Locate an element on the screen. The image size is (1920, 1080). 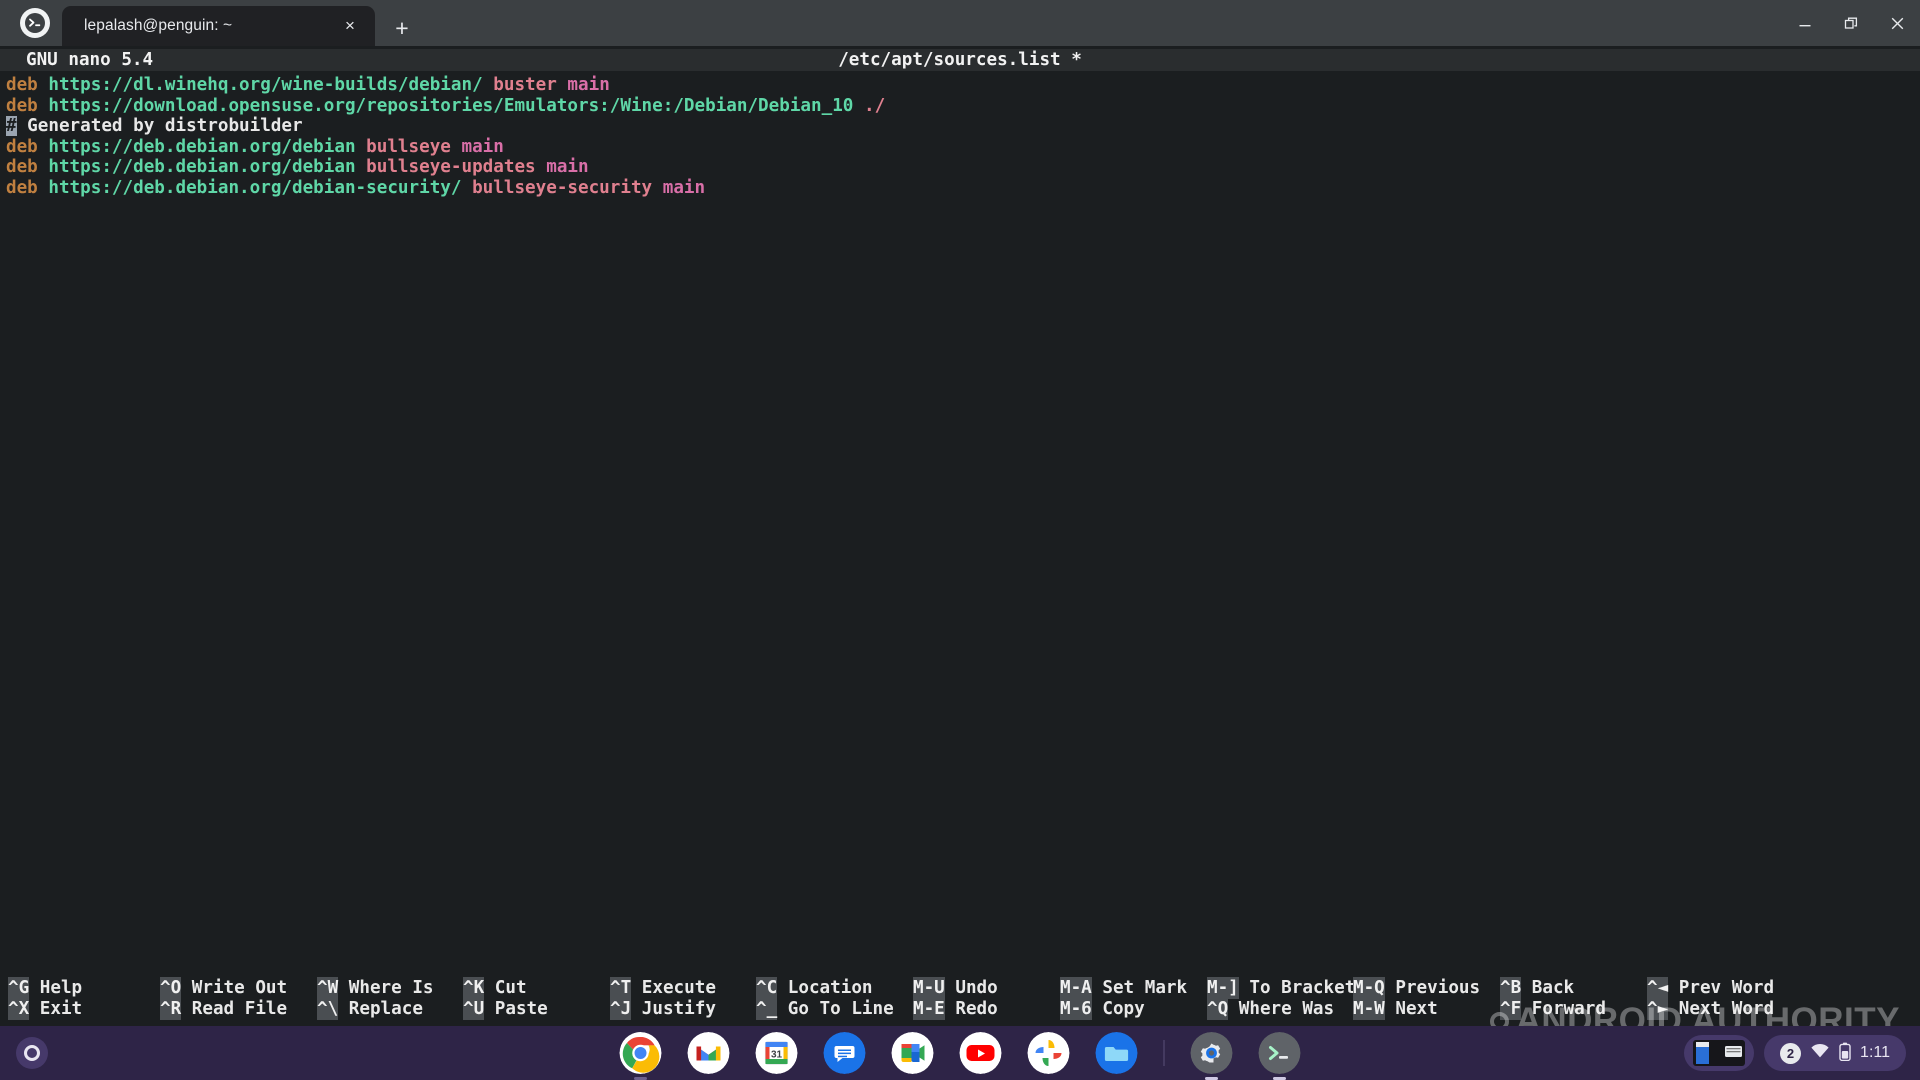
nano-shortcut: M-] To Bracket is located at coordinates (1281, 988).